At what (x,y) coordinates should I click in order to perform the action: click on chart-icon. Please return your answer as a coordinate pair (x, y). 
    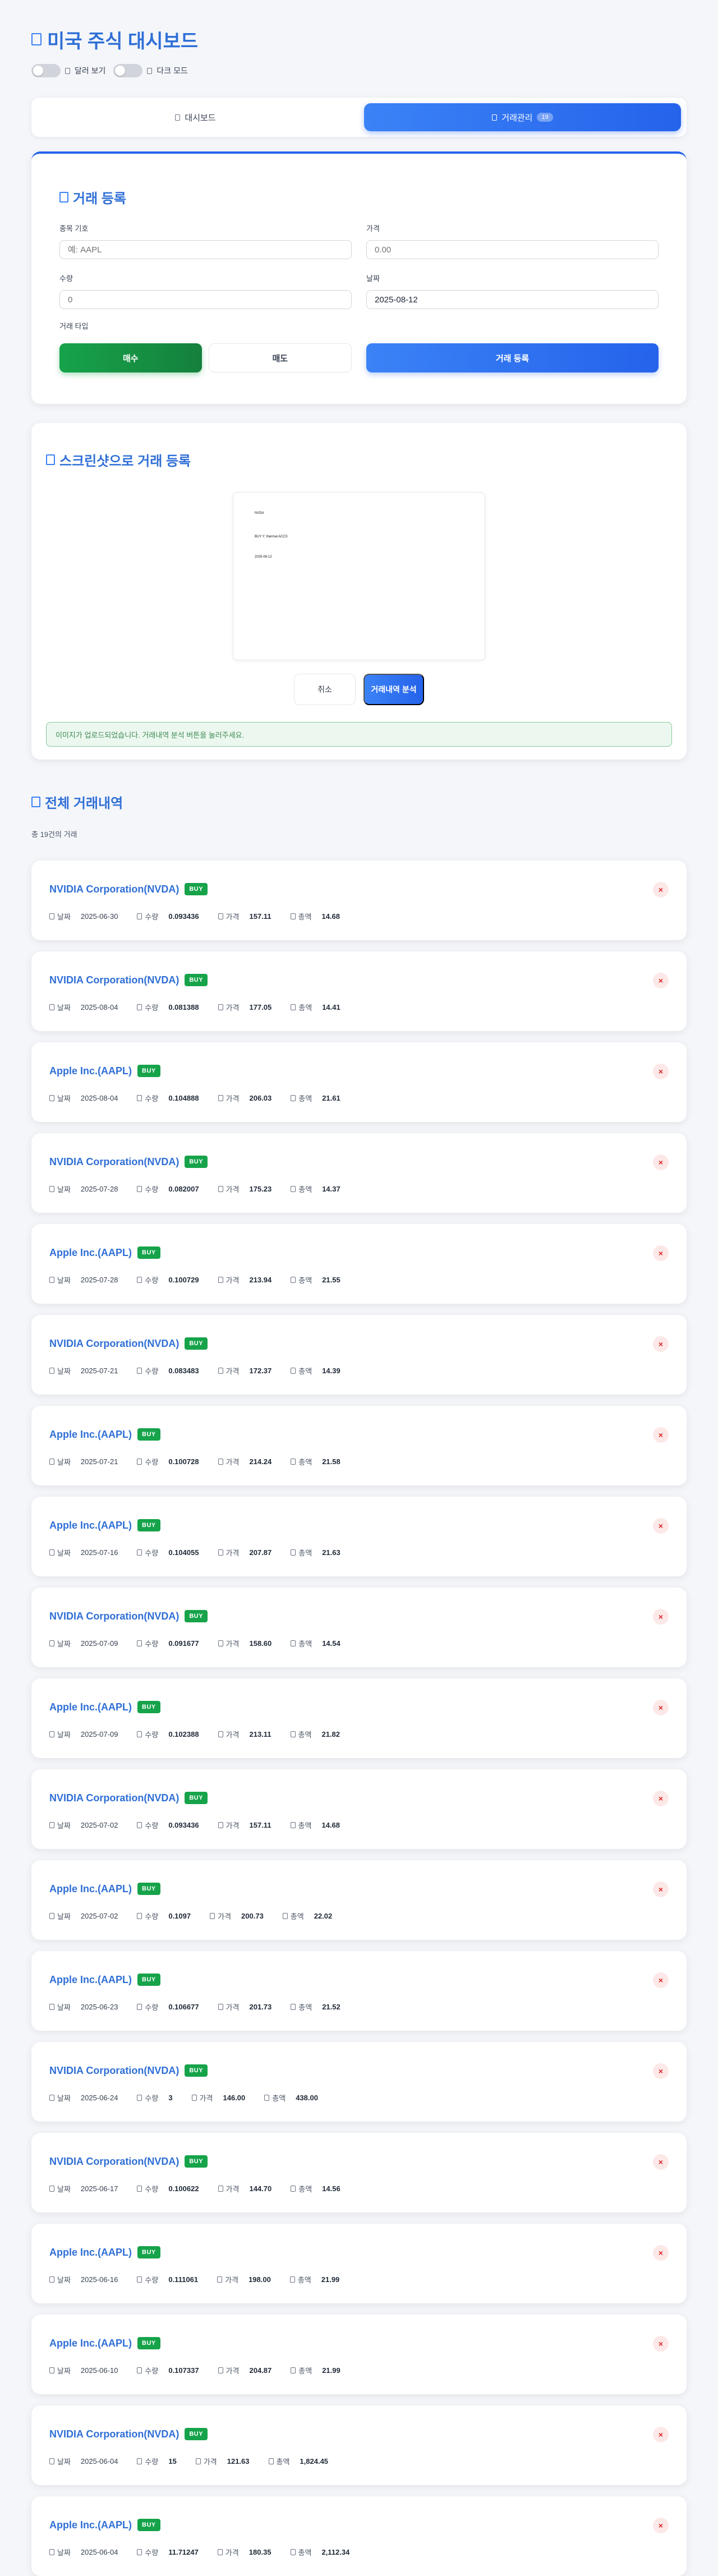
    Looking at the image, I should click on (36, 39).